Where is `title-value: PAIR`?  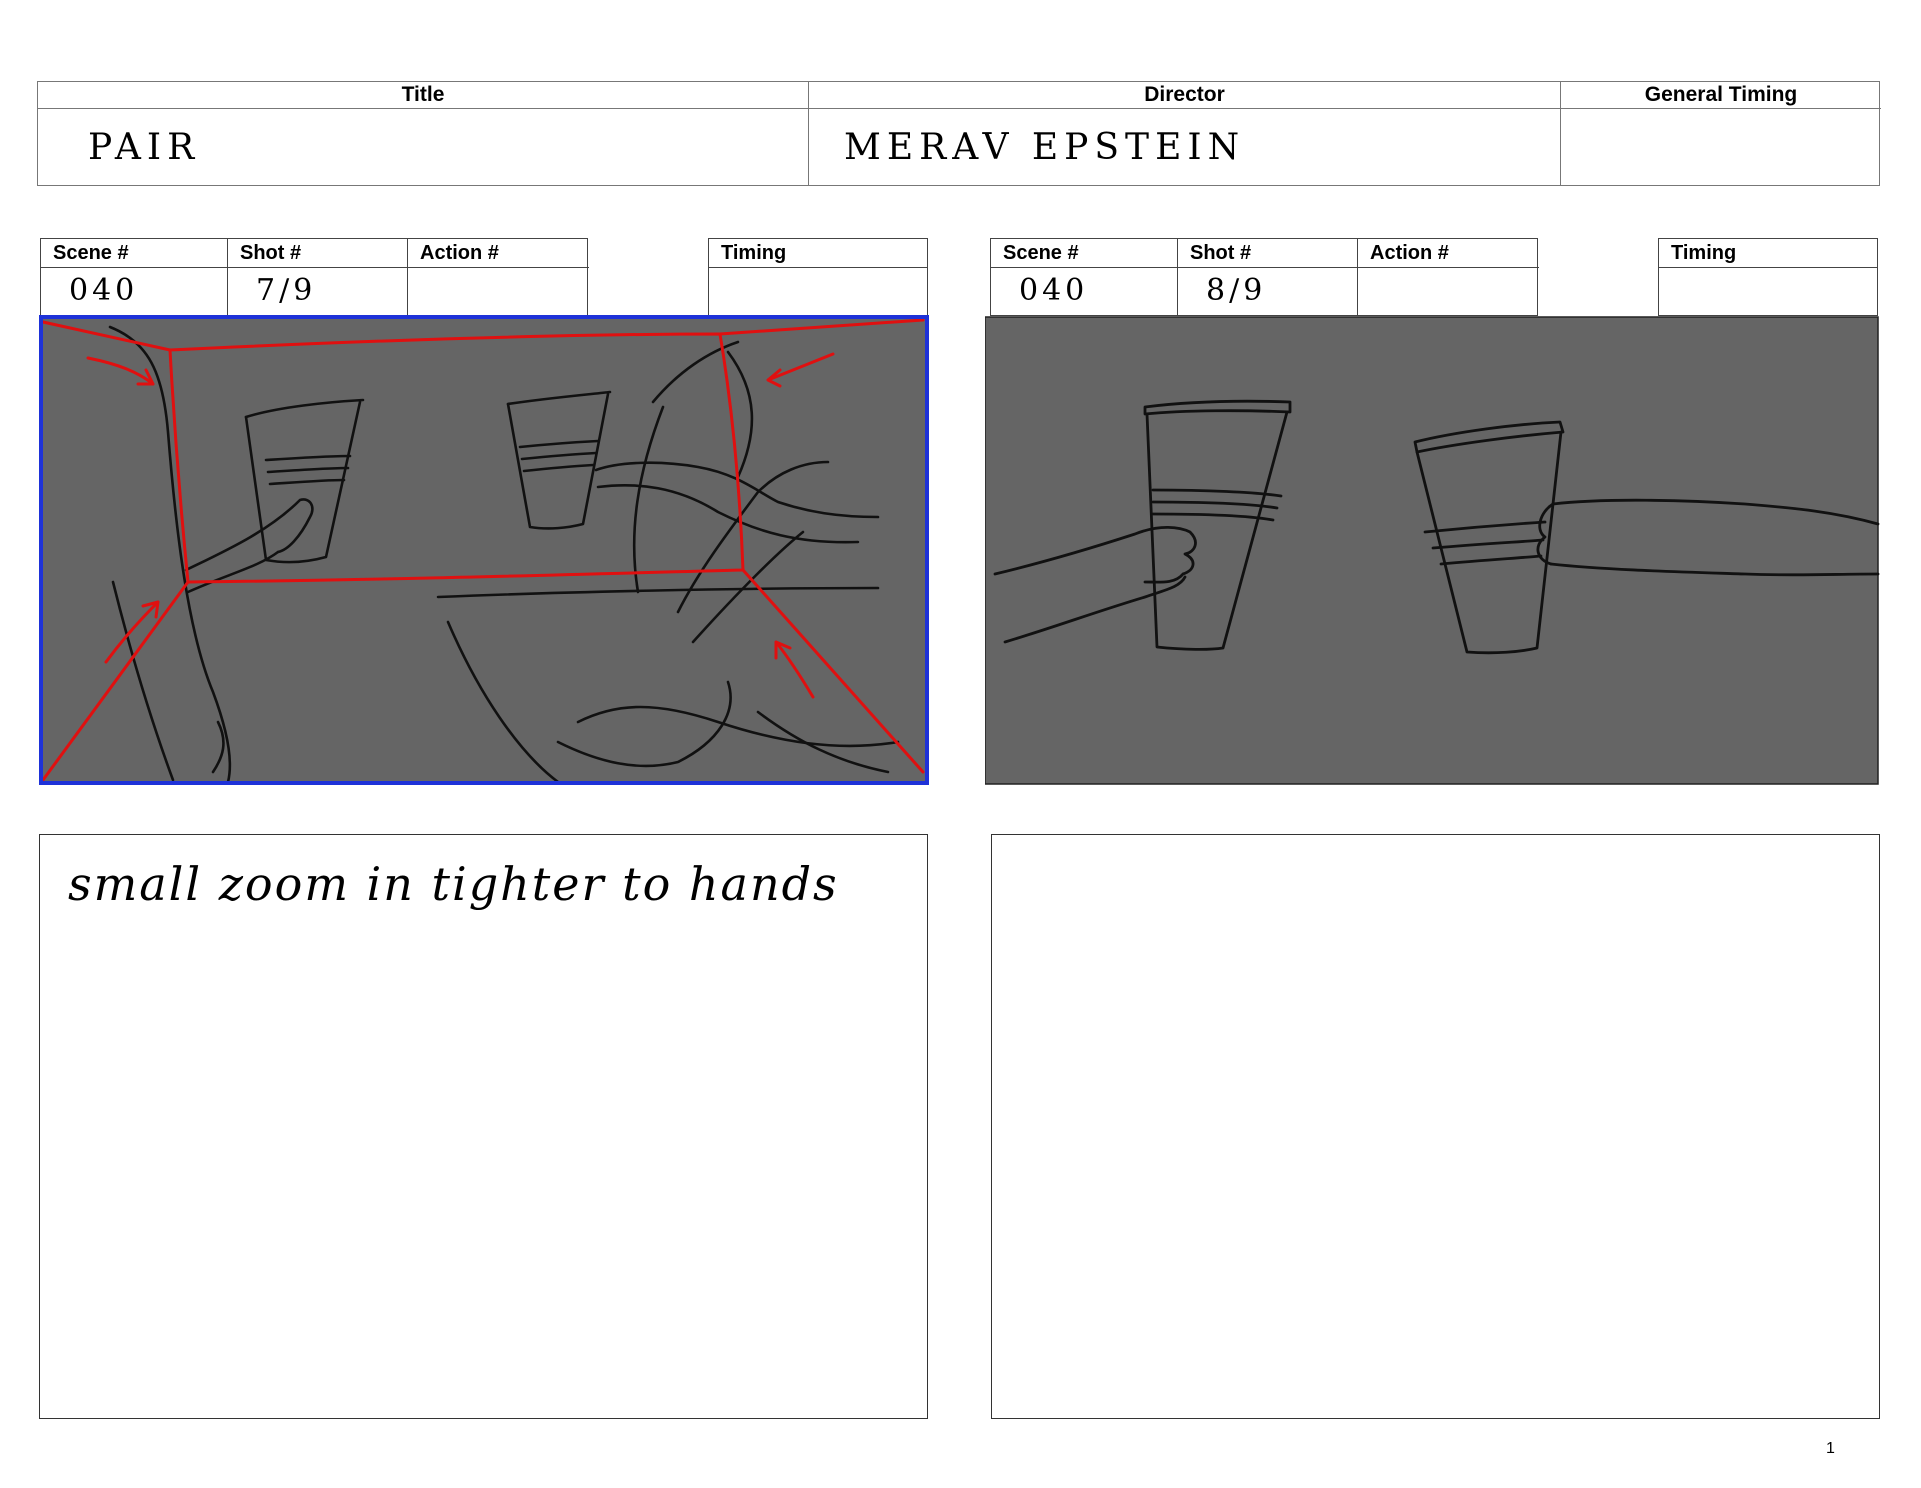 title-value: PAIR is located at coordinates (423, 147).